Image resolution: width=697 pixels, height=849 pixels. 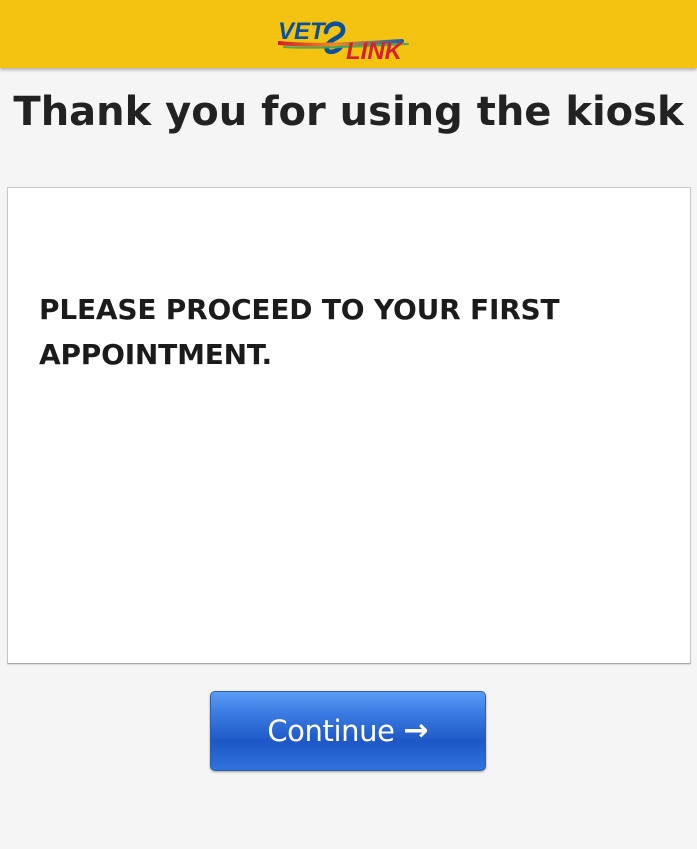 I want to click on logo-text-vet: VET, so click(x=302, y=31).